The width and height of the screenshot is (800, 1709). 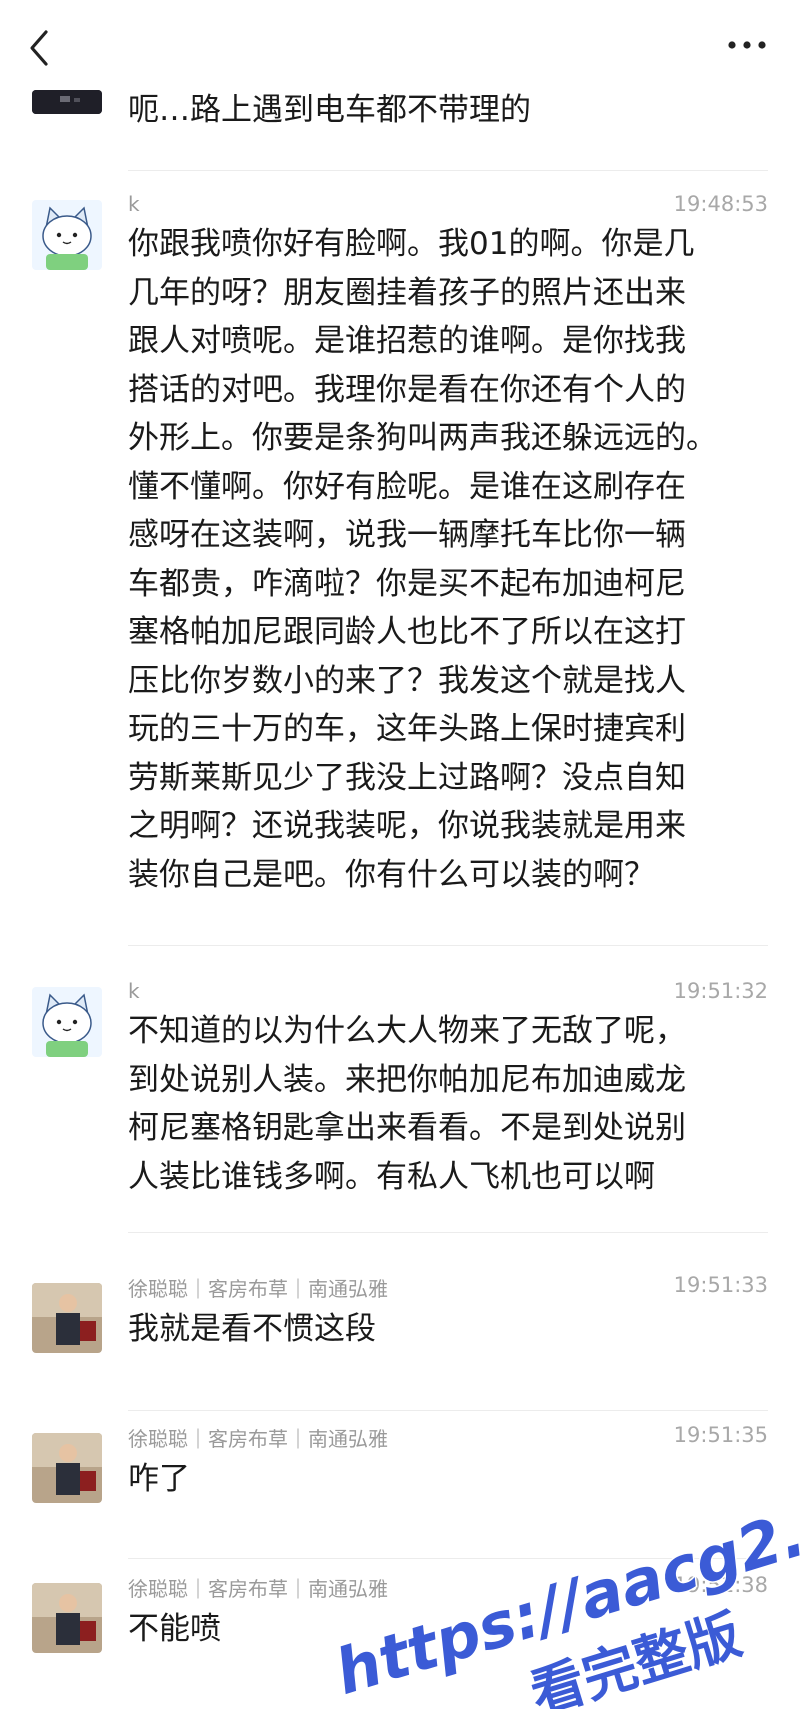 What do you see at coordinates (720, 204) in the screenshot?
I see `timestamp: 19:48:53` at bounding box center [720, 204].